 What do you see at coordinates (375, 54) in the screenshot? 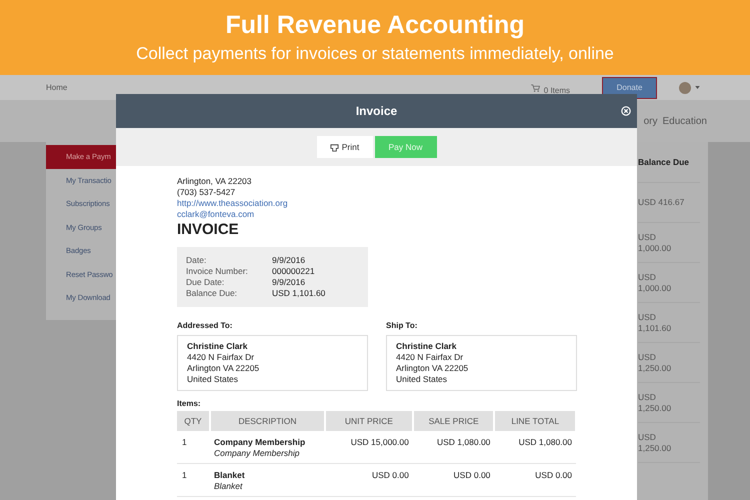
I see `banner-subtitle: Collect payments for invoices or statements immediately, online` at bounding box center [375, 54].